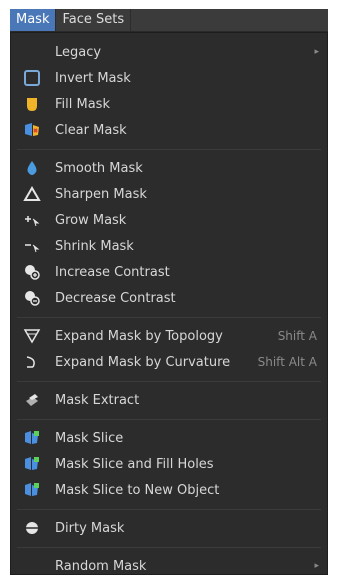 This screenshot has height=579, width=342. I want to click on menu-item-mask-extract: Mask Extract, so click(169, 400).